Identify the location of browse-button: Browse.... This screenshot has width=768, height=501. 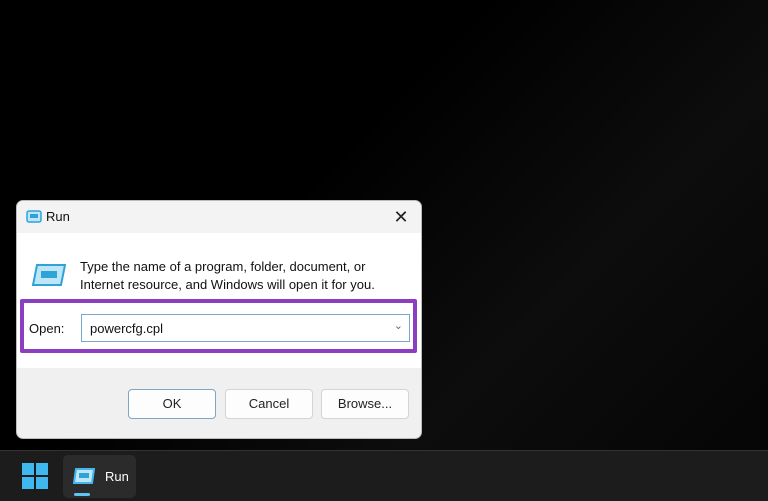
(365, 404).